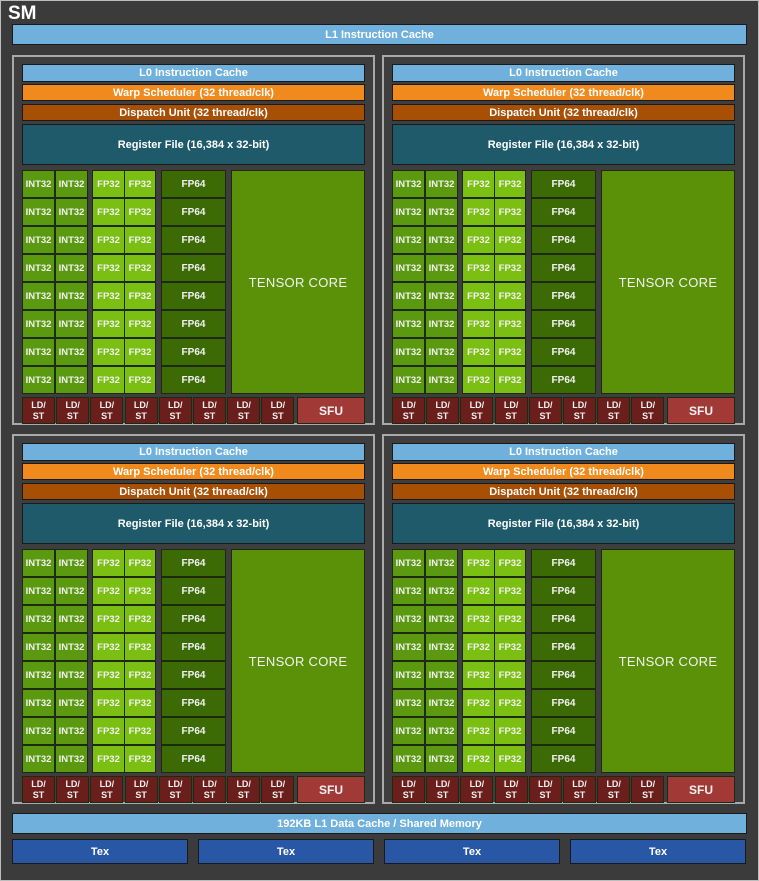  What do you see at coordinates (193, 523) in the screenshot?
I see `register-file: Register File (16,384 x 32-bit)` at bounding box center [193, 523].